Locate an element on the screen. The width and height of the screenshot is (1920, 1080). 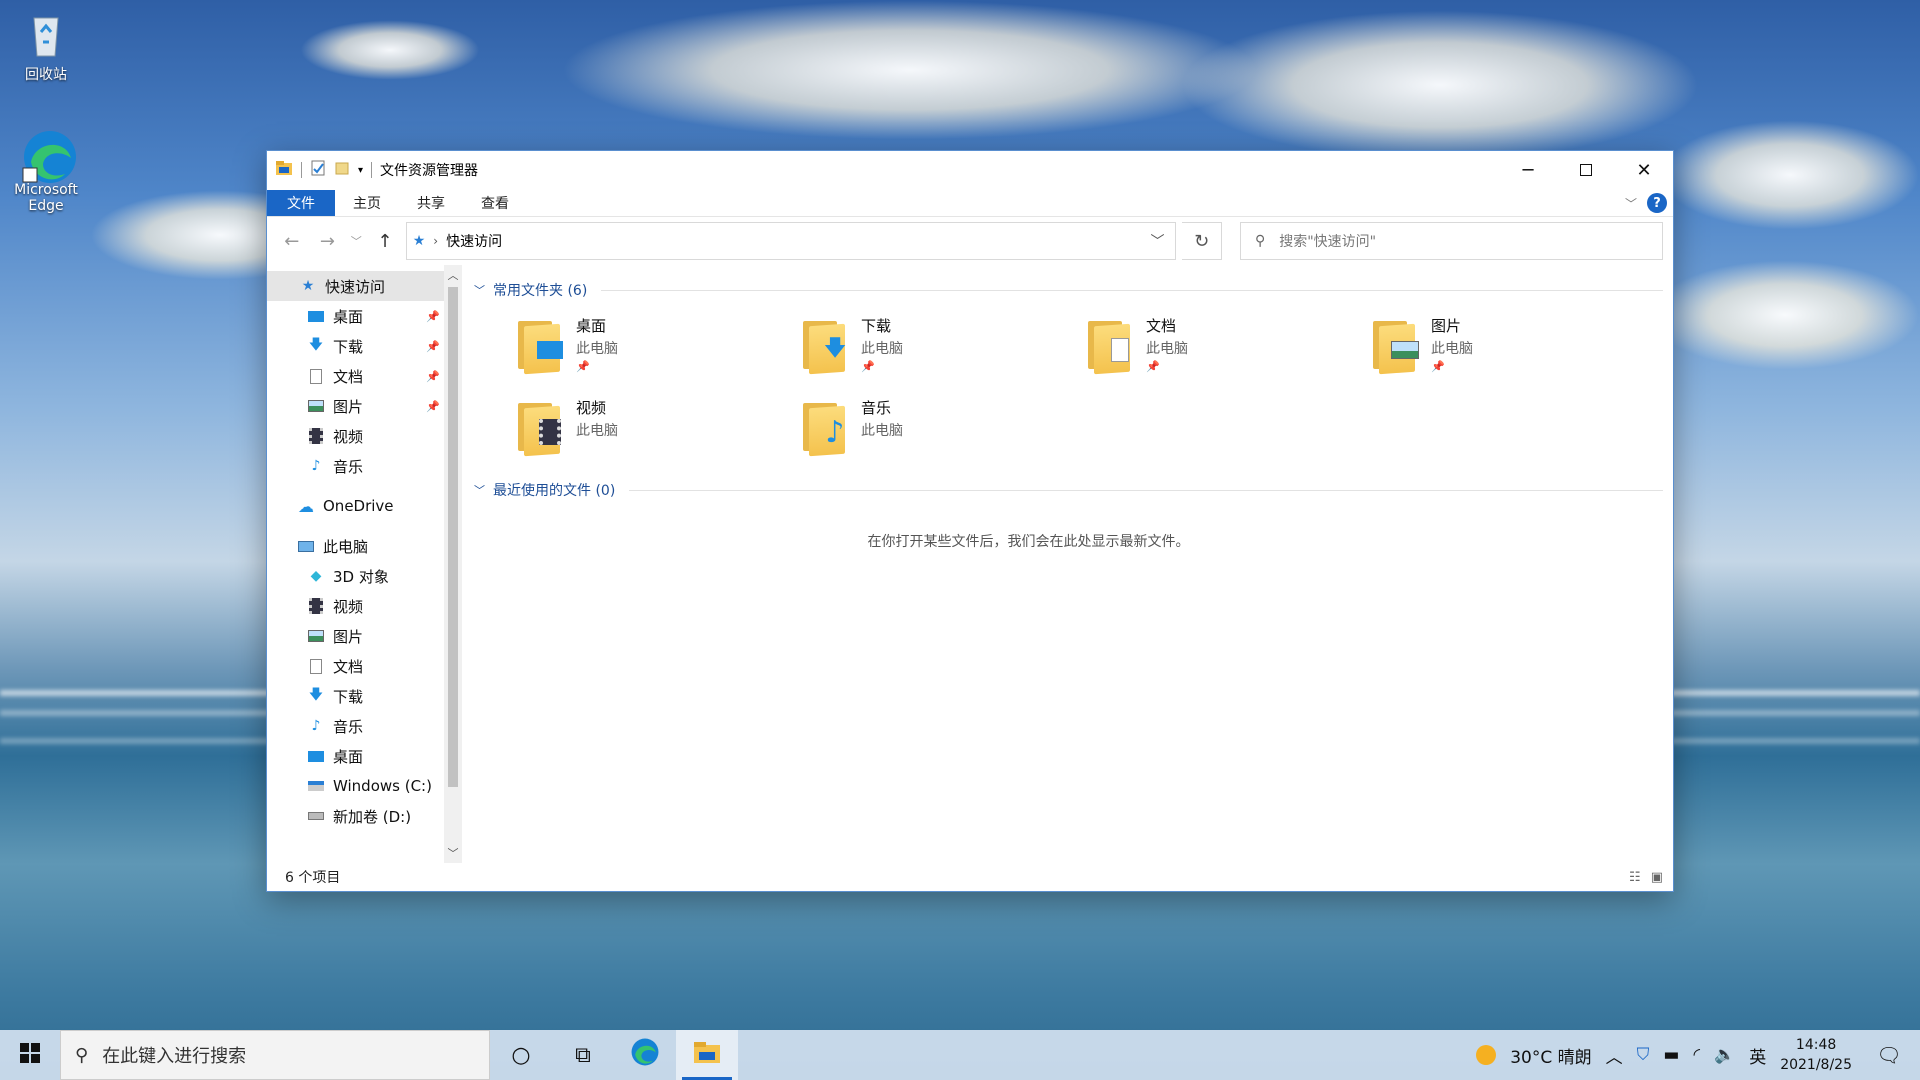
volume-icon: 🔈 is located at coordinates (1724, 1055).